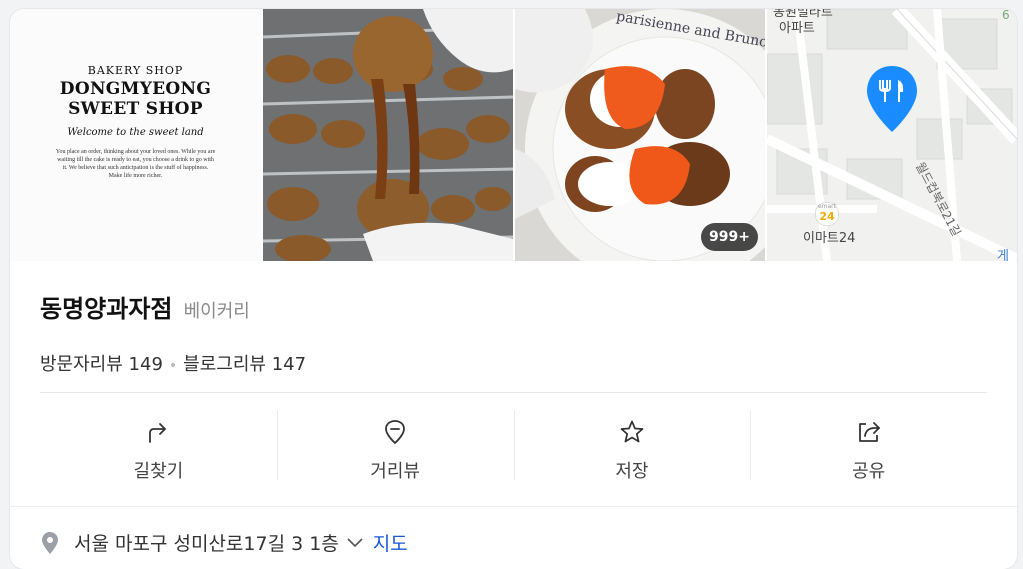 The width and height of the screenshot is (1023, 569). I want to click on address-row: 서울 마포구 성미산로17길 3 1층 지도, so click(224, 542).